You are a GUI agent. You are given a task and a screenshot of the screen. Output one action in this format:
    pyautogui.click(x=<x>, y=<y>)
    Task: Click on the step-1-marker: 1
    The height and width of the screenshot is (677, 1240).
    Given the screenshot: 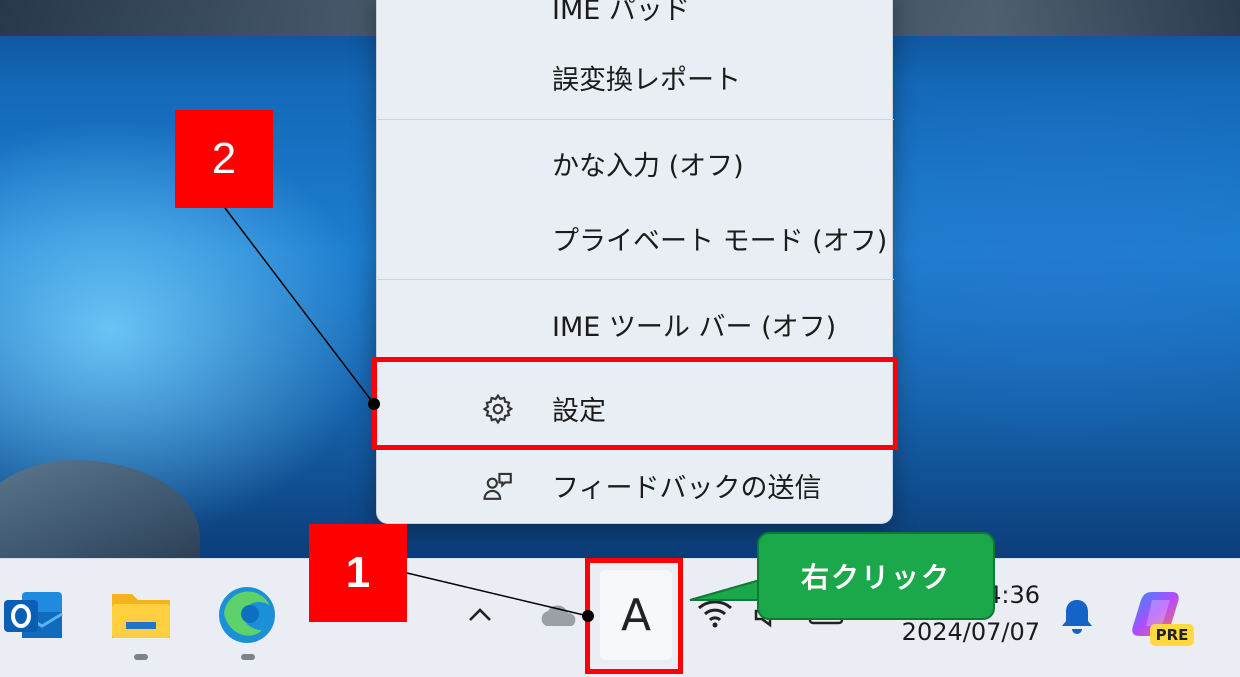 What is the action you would take?
    pyautogui.click(x=358, y=573)
    